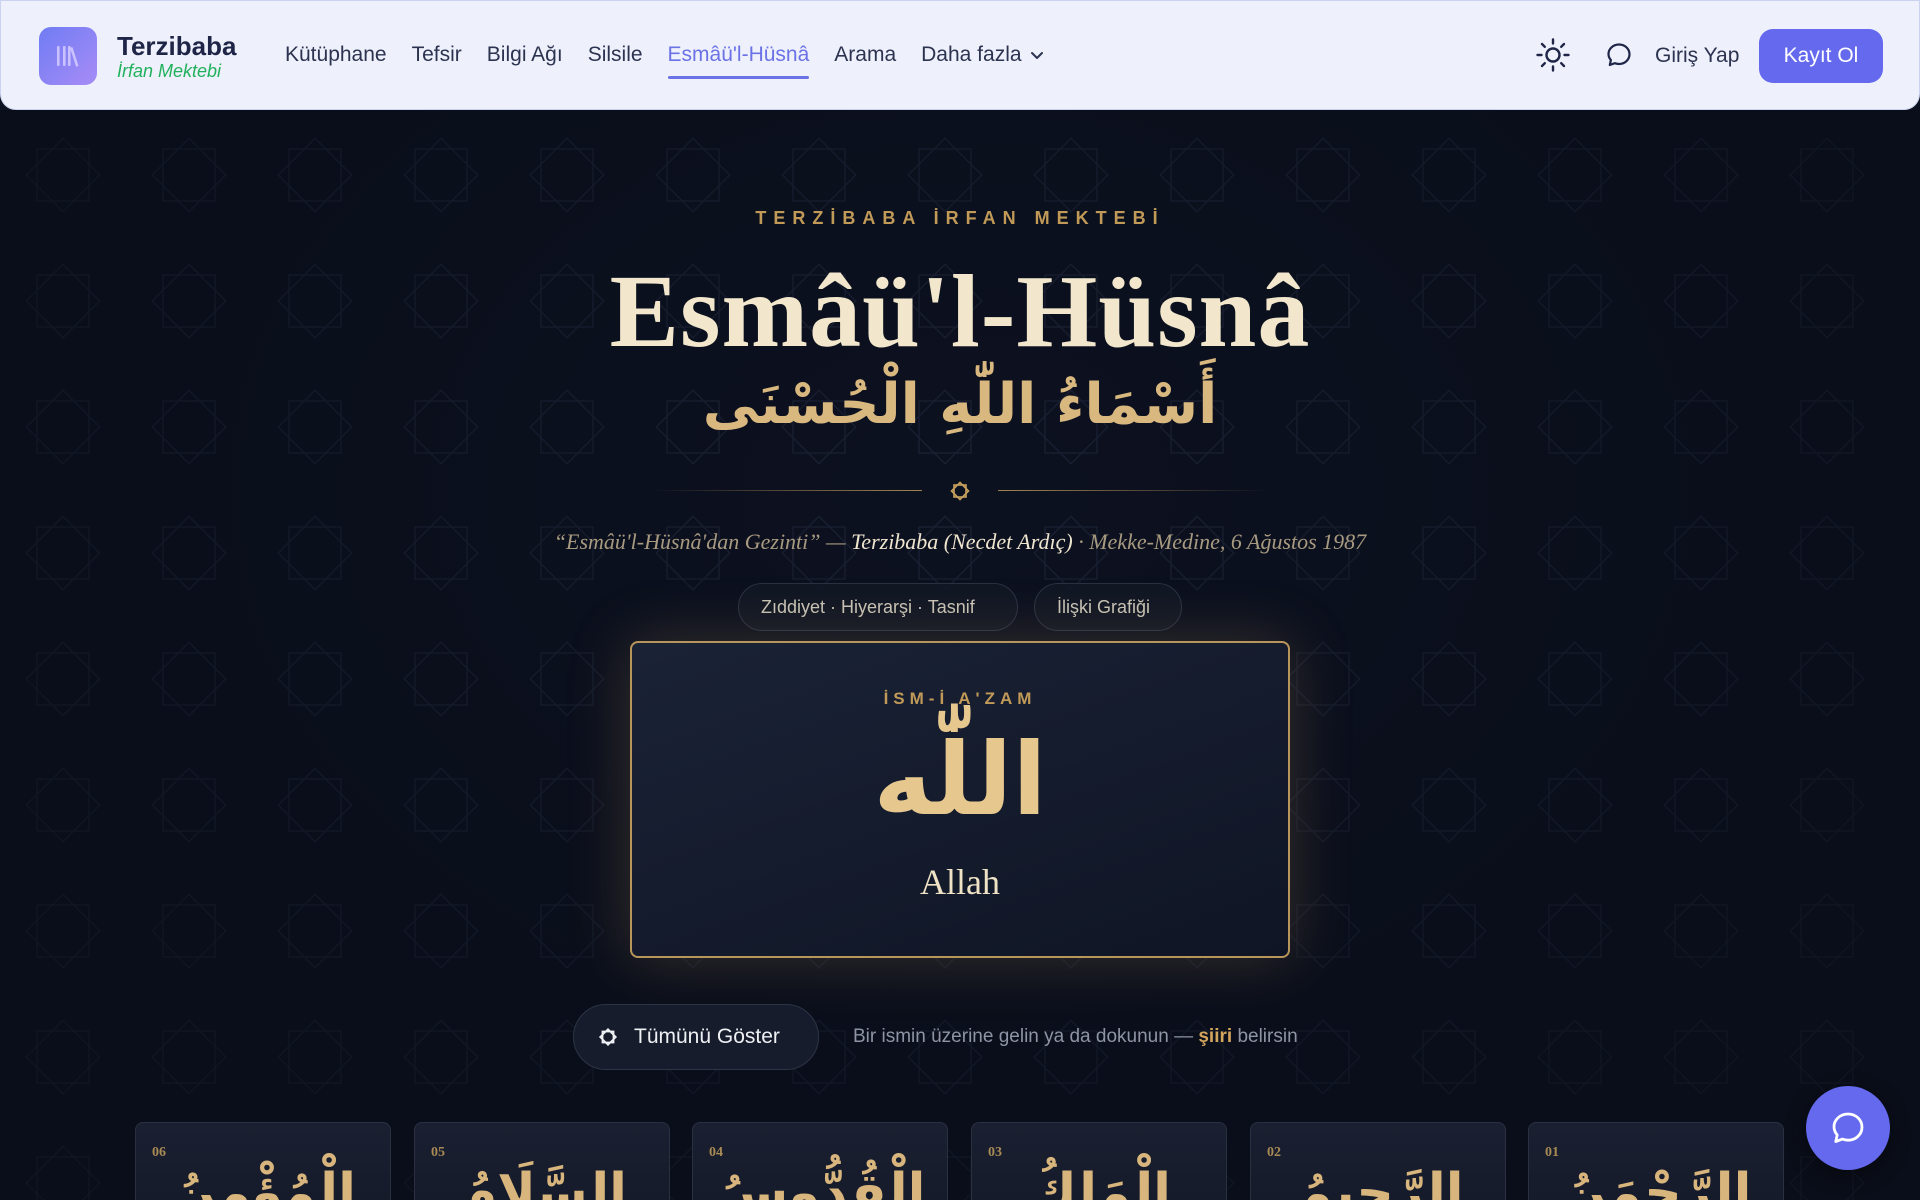 This screenshot has height=1200, width=1920. I want to click on brand-logo, so click(68, 56).